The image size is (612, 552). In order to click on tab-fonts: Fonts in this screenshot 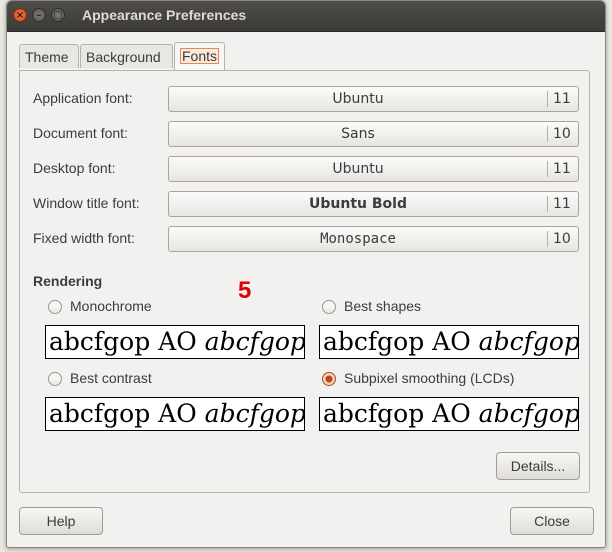, I will do `click(199, 56)`.